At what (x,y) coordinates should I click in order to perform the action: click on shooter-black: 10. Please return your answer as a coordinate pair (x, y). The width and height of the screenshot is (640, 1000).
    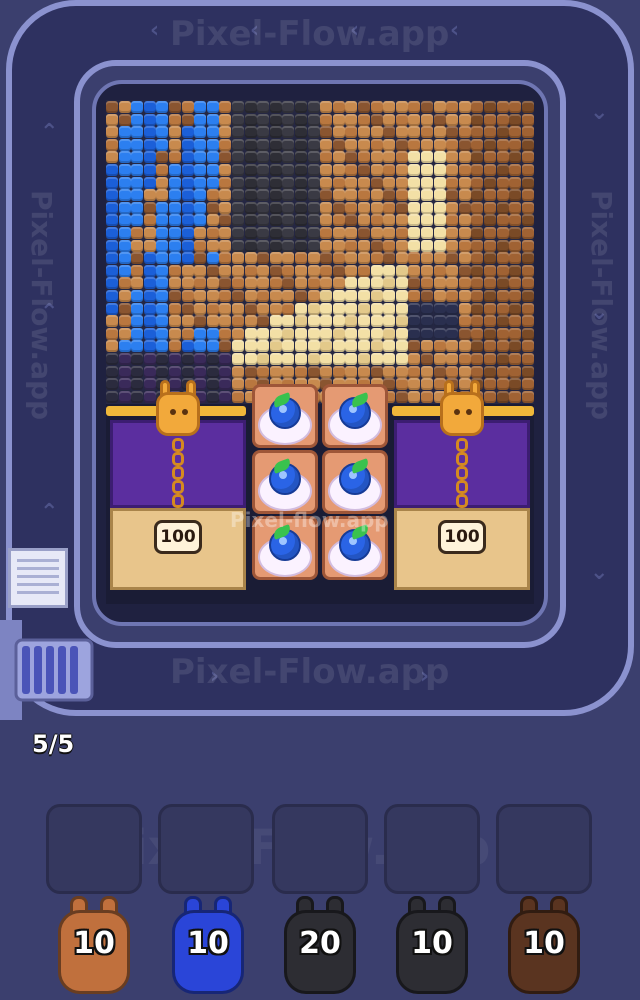
    Looking at the image, I should click on (432, 946).